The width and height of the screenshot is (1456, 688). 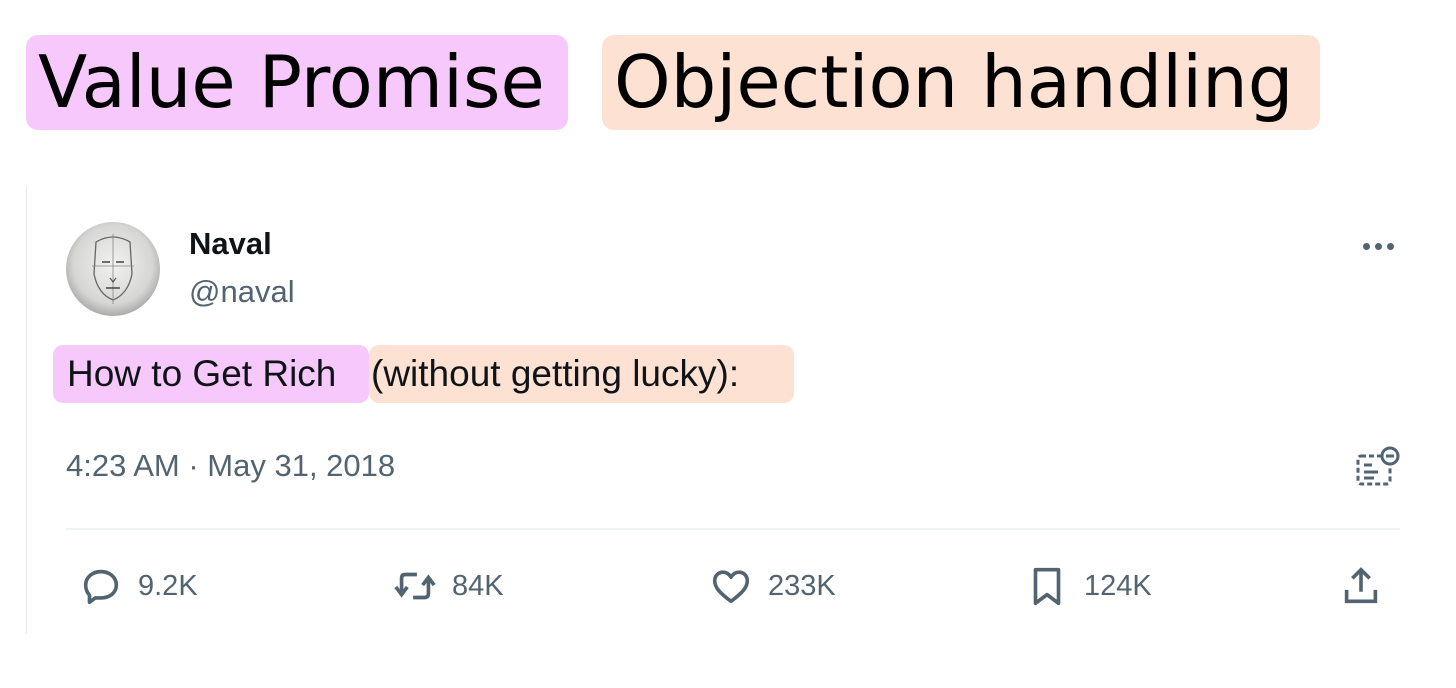 I want to click on reply-icon, so click(x=101, y=587).